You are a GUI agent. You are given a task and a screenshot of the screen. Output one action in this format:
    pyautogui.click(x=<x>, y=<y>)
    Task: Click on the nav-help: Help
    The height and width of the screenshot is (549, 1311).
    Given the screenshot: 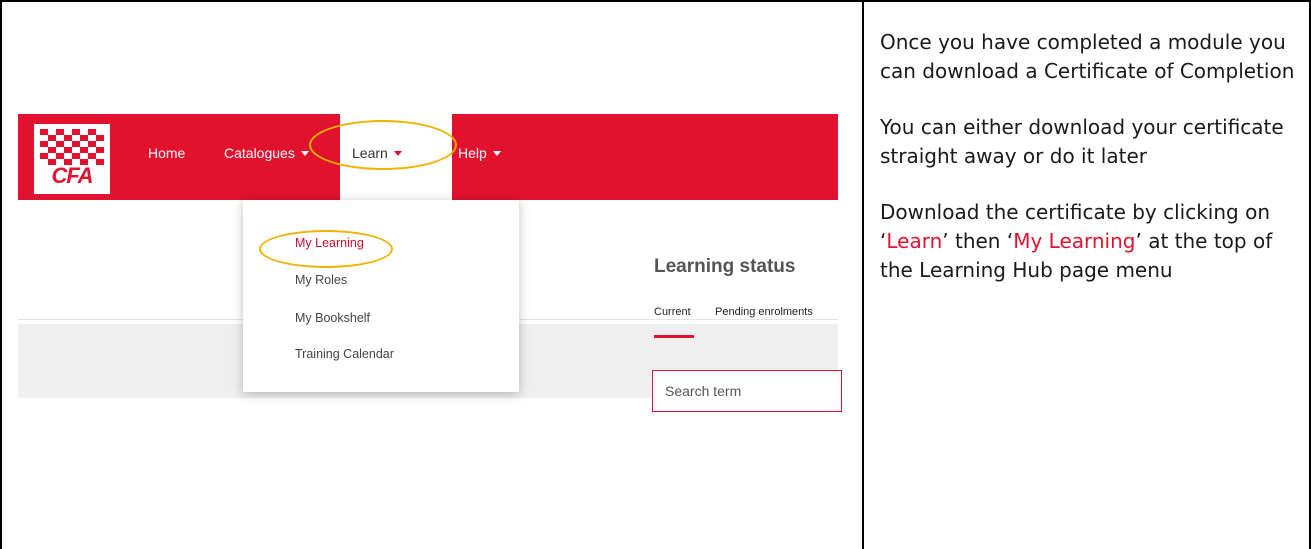 What is the action you would take?
    pyautogui.click(x=479, y=153)
    